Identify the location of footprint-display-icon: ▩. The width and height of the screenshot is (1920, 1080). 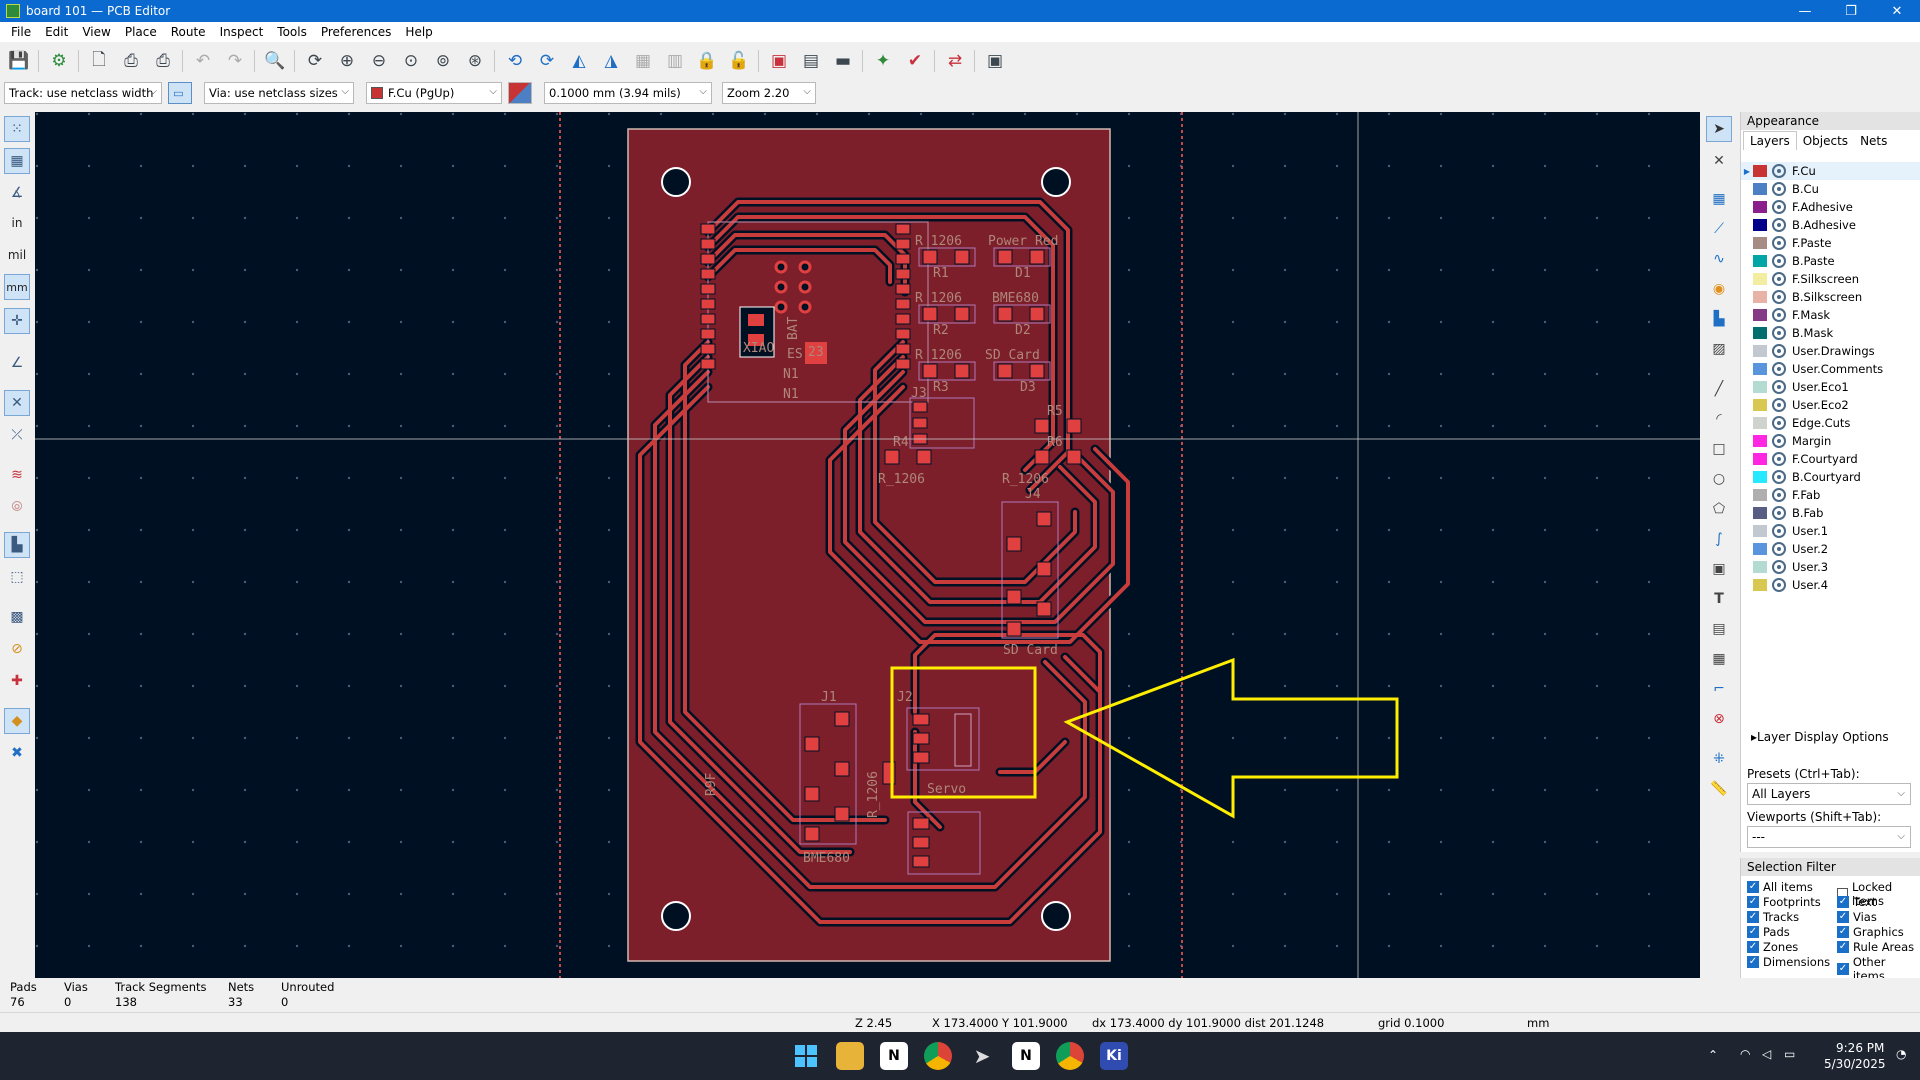
(17, 617).